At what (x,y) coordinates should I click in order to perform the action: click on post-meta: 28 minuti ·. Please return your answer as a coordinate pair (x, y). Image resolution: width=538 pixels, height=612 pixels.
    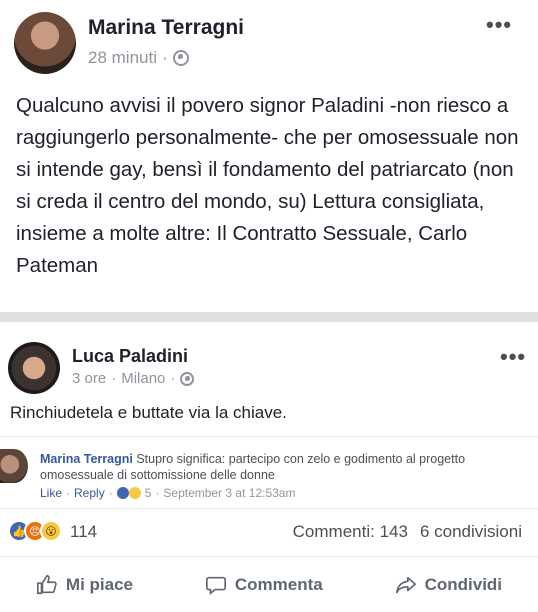
    Looking at the image, I should click on (138, 58).